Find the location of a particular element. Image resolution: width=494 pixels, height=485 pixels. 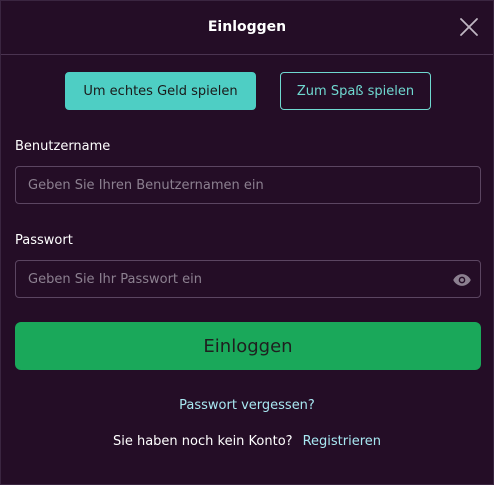

eye-icon is located at coordinates (462, 280).